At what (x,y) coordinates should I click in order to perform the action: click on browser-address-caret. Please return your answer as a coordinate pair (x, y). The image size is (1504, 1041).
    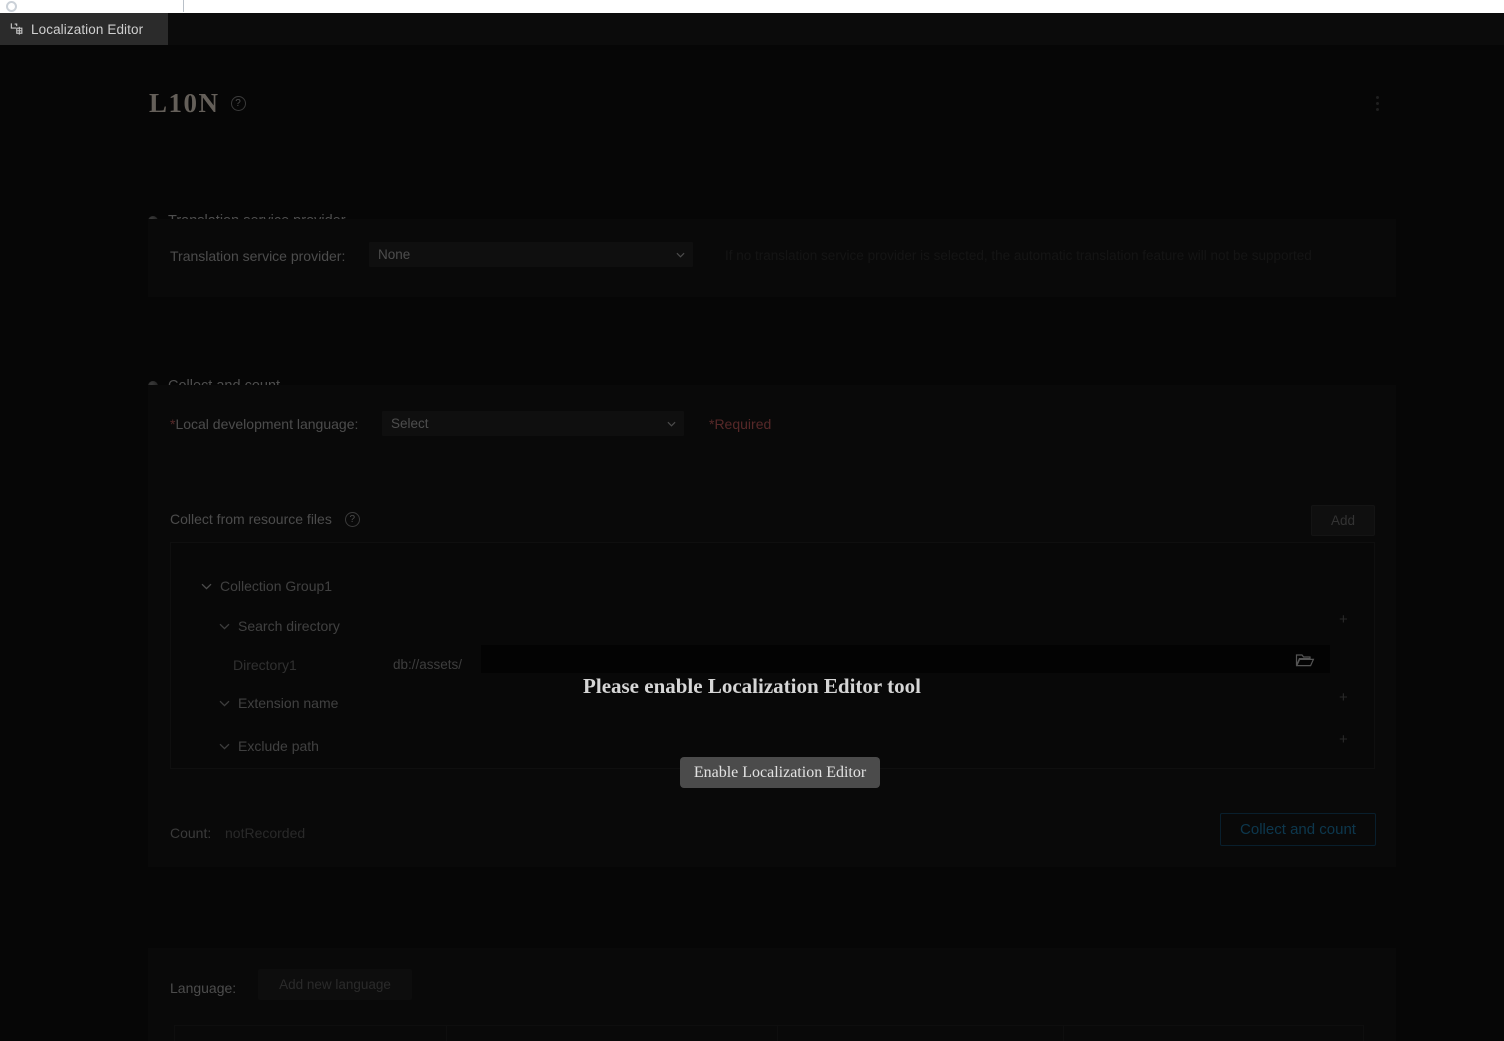
    Looking at the image, I should click on (183, 6).